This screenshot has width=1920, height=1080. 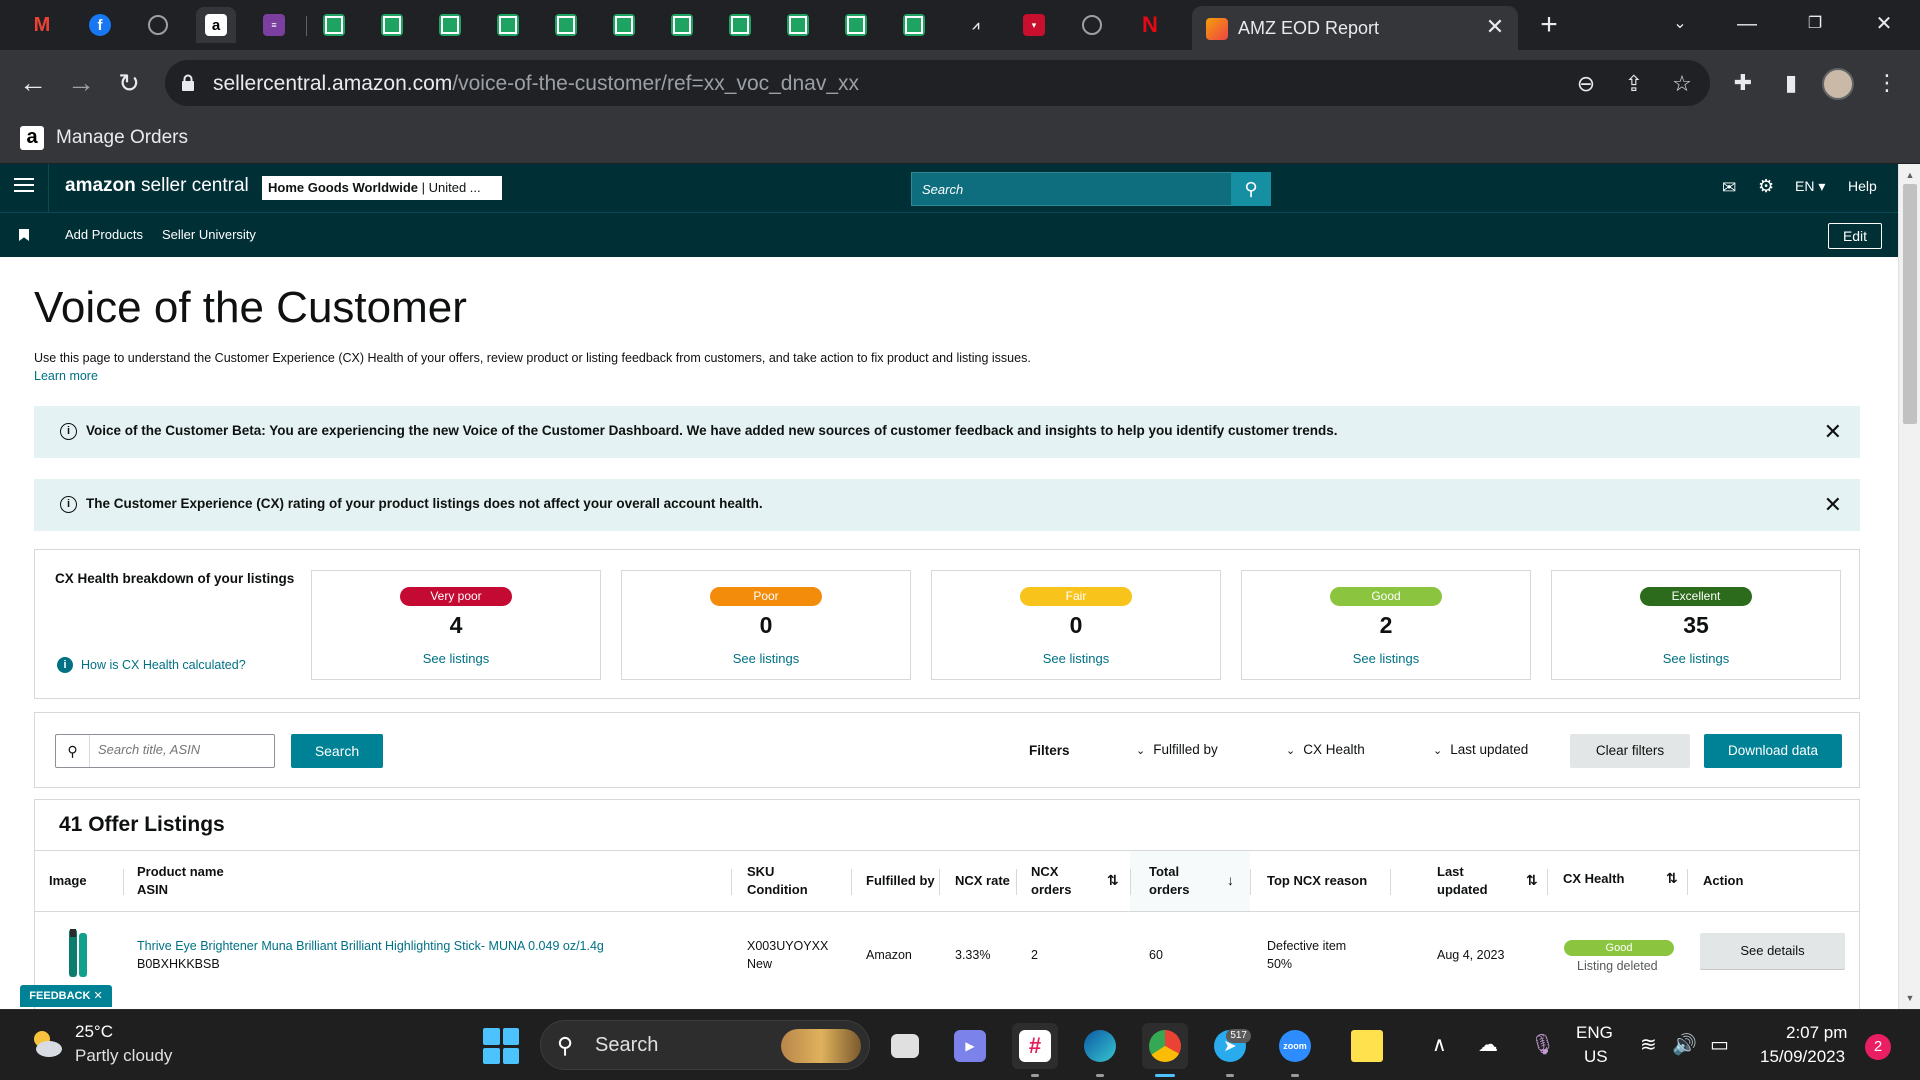 I want to click on profile-avatar, so click(x=1838, y=84).